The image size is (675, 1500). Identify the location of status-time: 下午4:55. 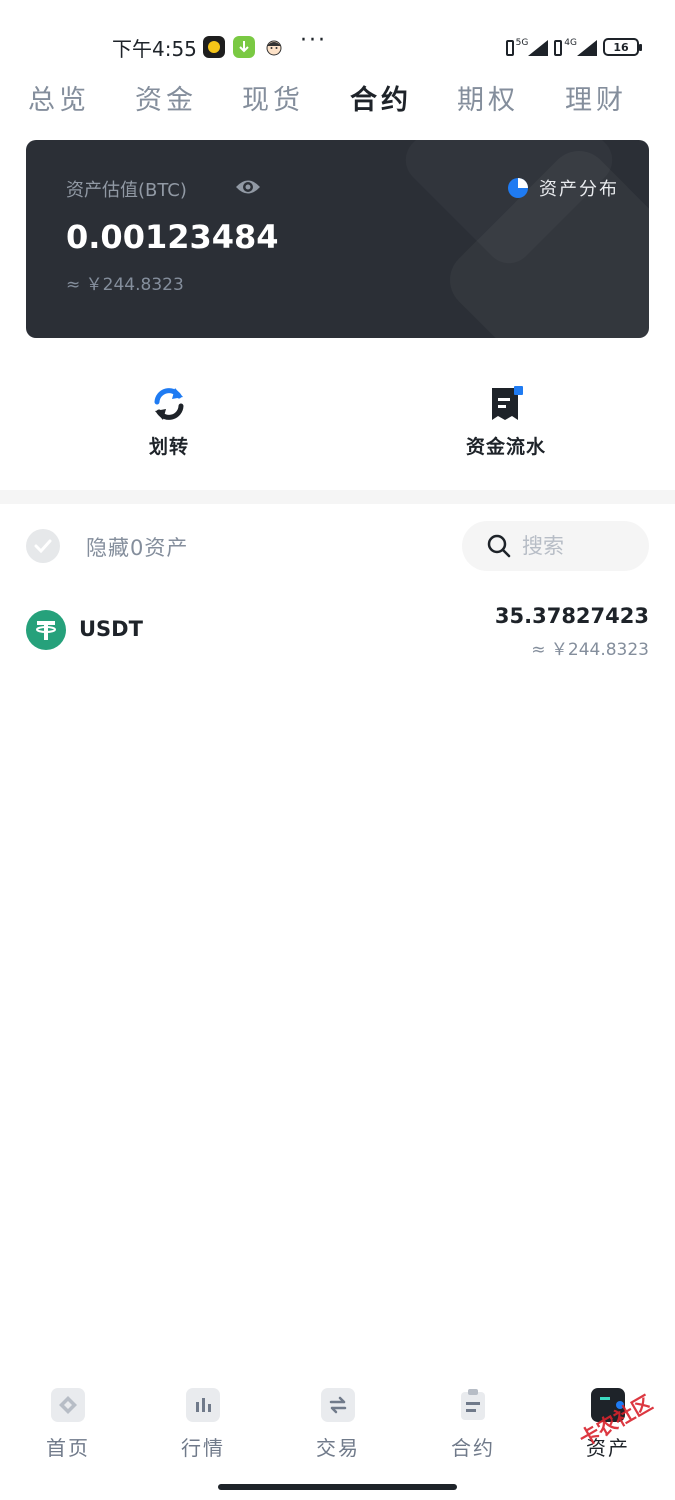
(154, 49).